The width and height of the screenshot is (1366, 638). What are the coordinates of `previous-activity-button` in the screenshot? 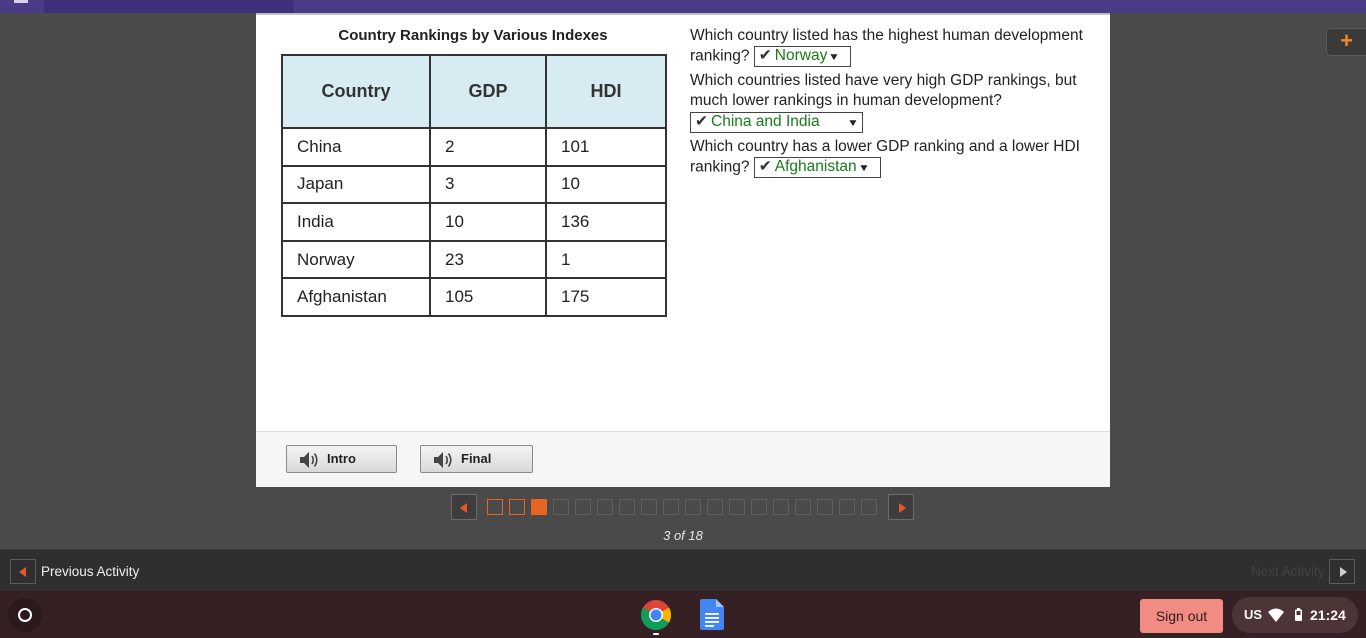 It's located at (23, 571).